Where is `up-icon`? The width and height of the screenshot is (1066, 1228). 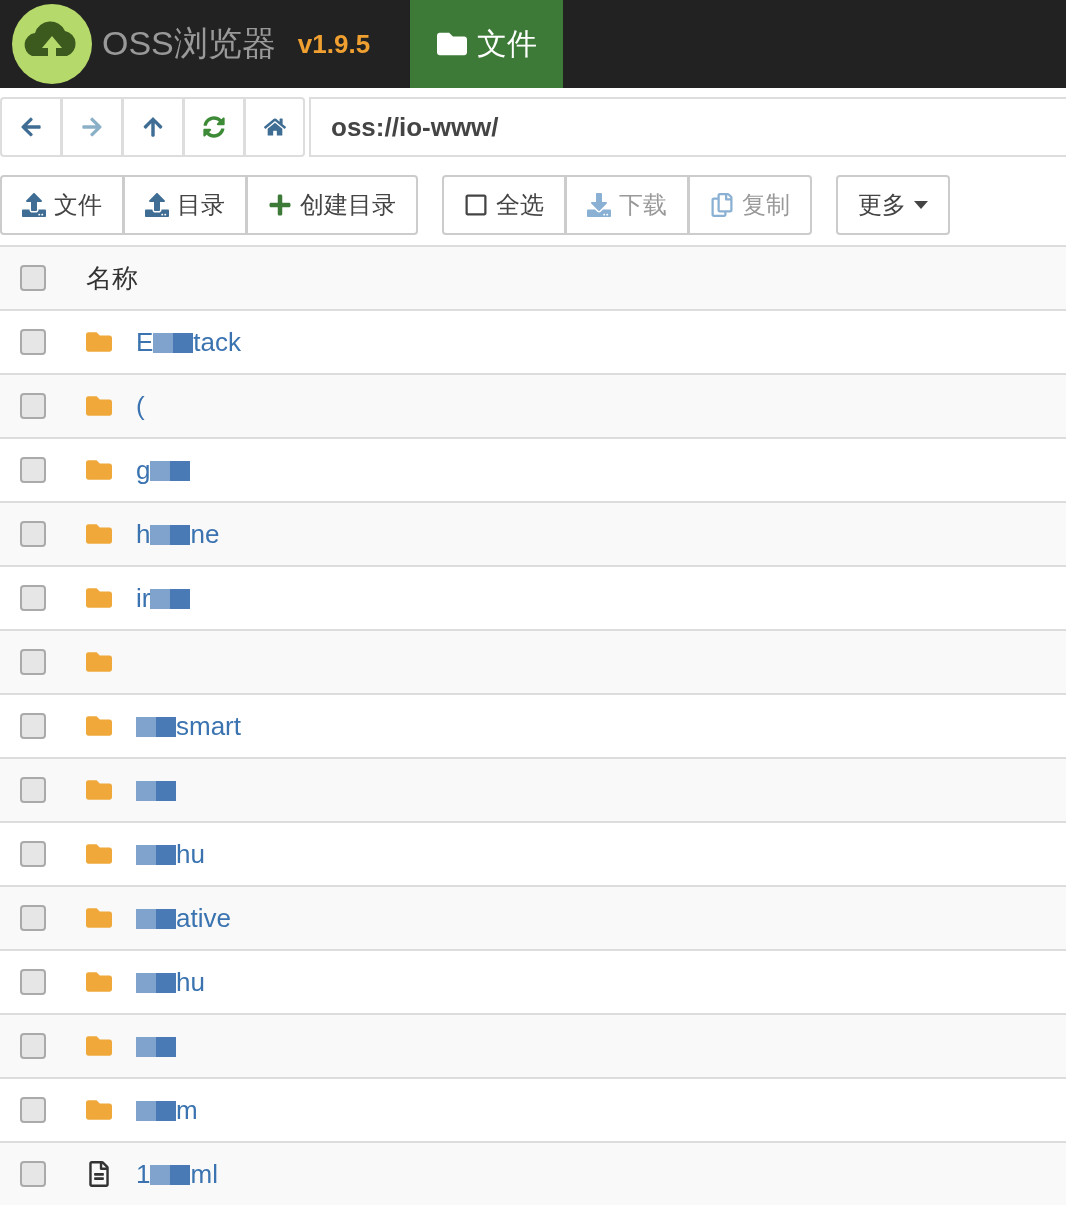
up-icon is located at coordinates (153, 127).